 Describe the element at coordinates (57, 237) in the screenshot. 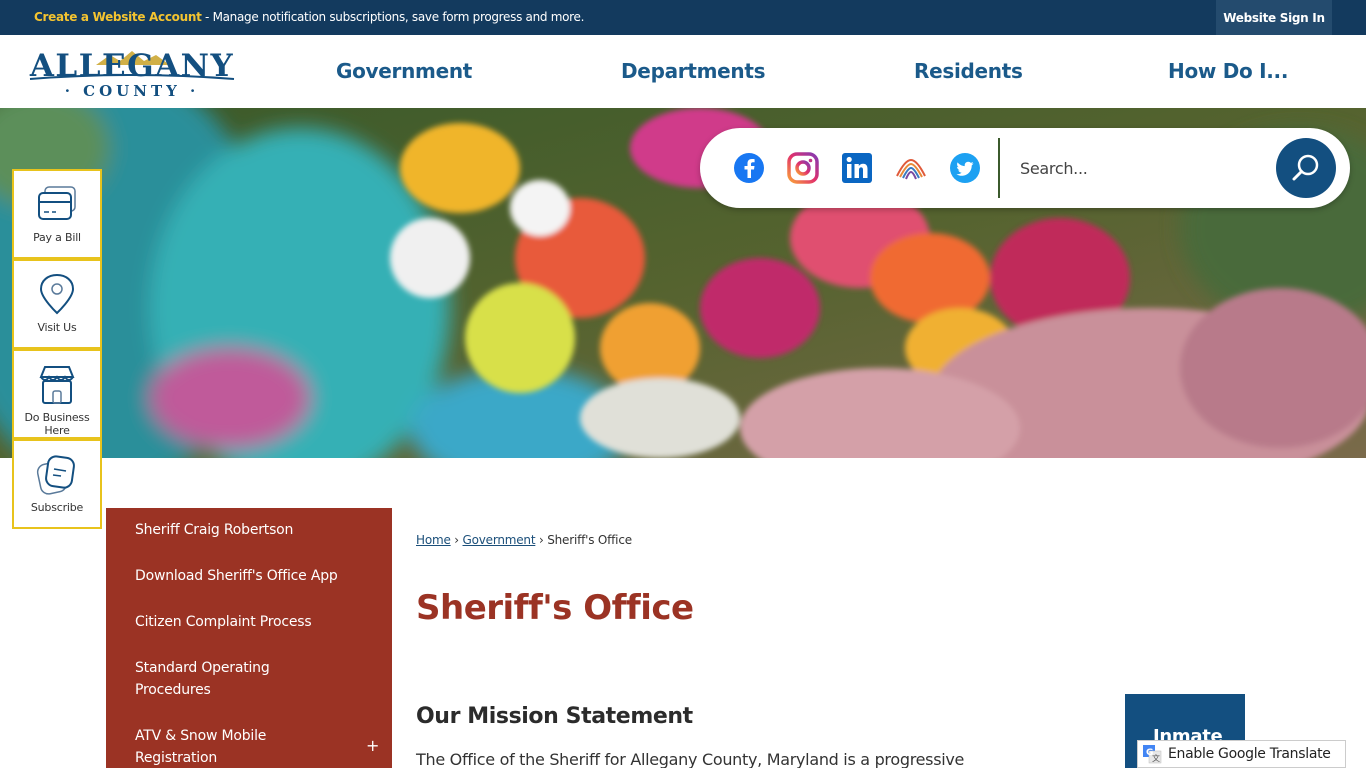

I see `quick-link-label: Pay a Bill` at that location.